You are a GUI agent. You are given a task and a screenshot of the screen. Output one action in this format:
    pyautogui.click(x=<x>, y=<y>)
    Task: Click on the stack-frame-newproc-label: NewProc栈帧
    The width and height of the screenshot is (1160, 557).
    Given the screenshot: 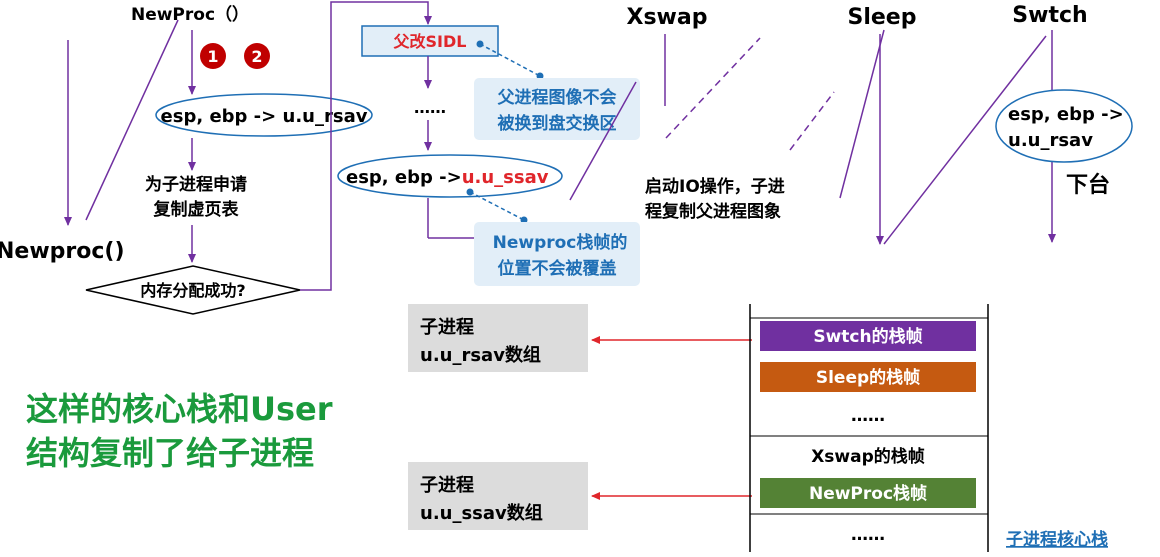 What is the action you would take?
    pyautogui.click(x=868, y=493)
    